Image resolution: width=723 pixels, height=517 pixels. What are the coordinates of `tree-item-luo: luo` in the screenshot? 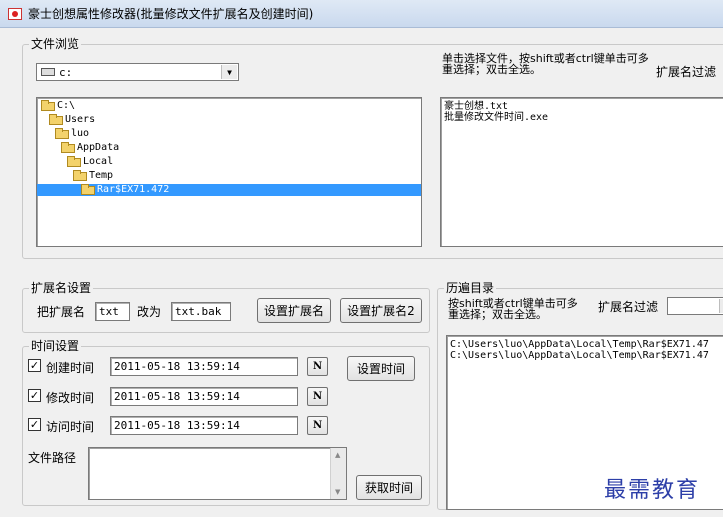 It's located at (72, 133).